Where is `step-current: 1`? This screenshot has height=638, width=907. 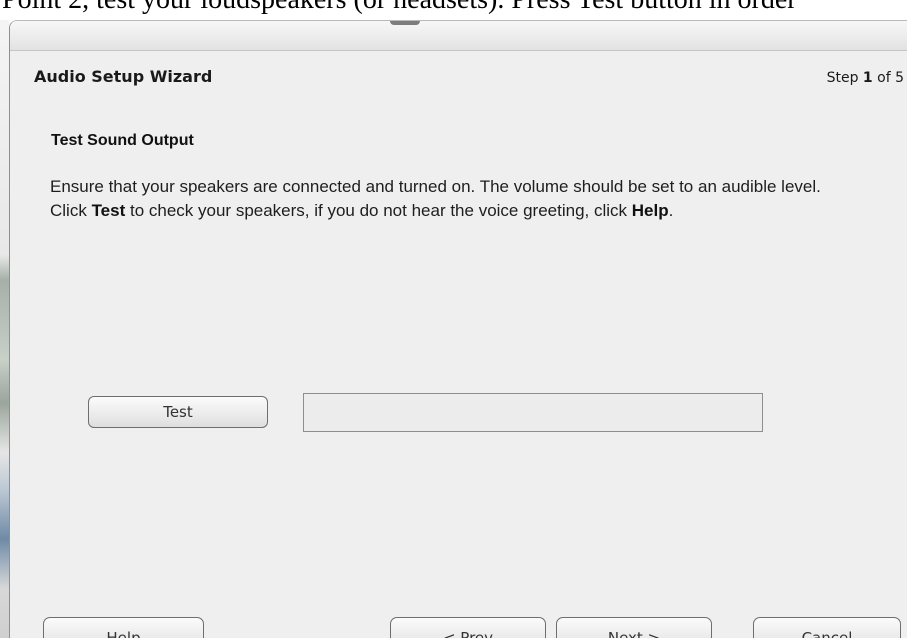 step-current: 1 is located at coordinates (867, 78).